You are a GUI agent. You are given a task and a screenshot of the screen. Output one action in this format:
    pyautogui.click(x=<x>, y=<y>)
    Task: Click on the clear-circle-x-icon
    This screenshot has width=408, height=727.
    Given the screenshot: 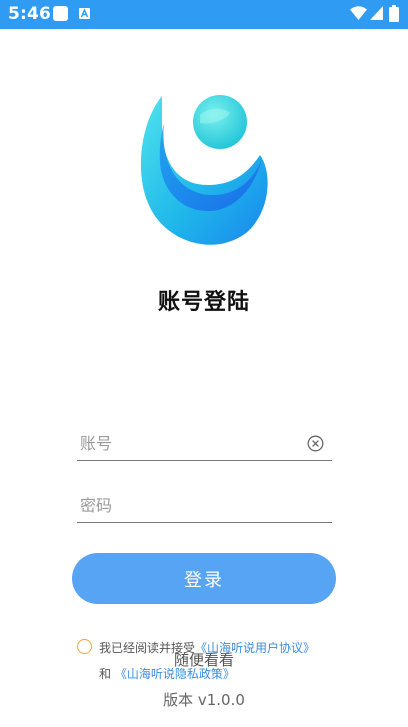 What is the action you would take?
    pyautogui.click(x=315, y=443)
    